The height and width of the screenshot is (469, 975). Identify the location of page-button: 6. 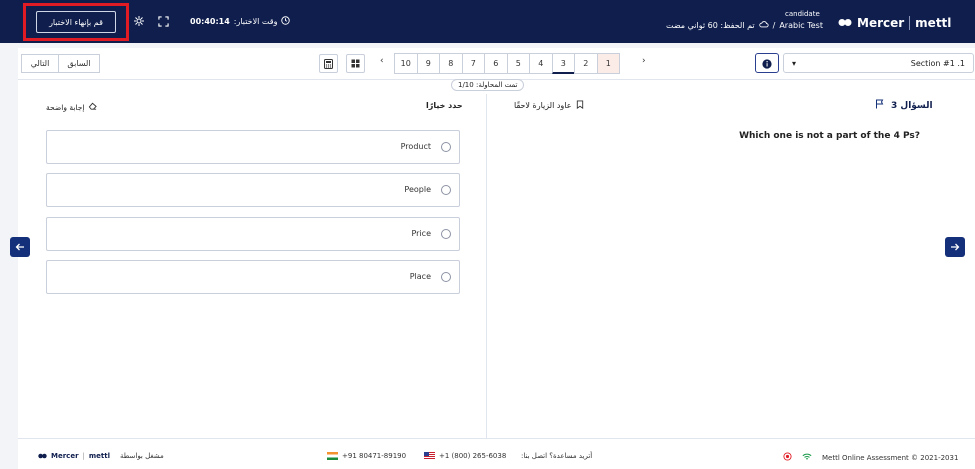
(496, 63).